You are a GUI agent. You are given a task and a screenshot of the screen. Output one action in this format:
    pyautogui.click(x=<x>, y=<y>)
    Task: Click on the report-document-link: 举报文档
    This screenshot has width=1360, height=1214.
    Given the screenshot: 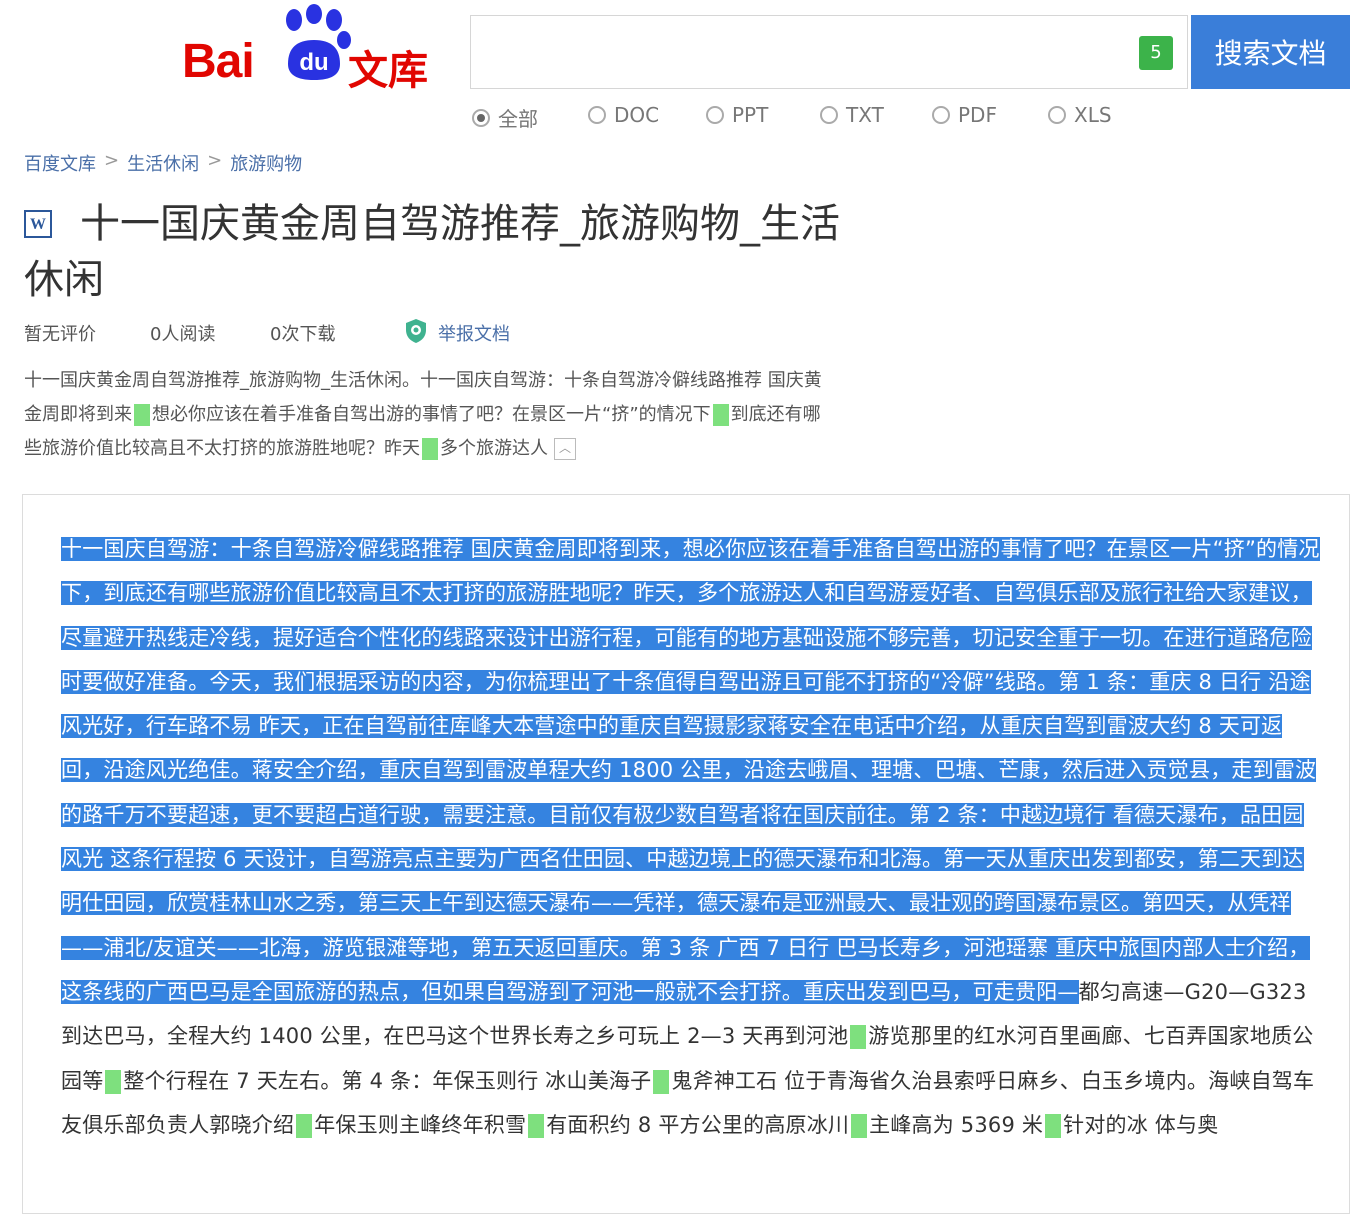 What is the action you would take?
    pyautogui.click(x=474, y=333)
    